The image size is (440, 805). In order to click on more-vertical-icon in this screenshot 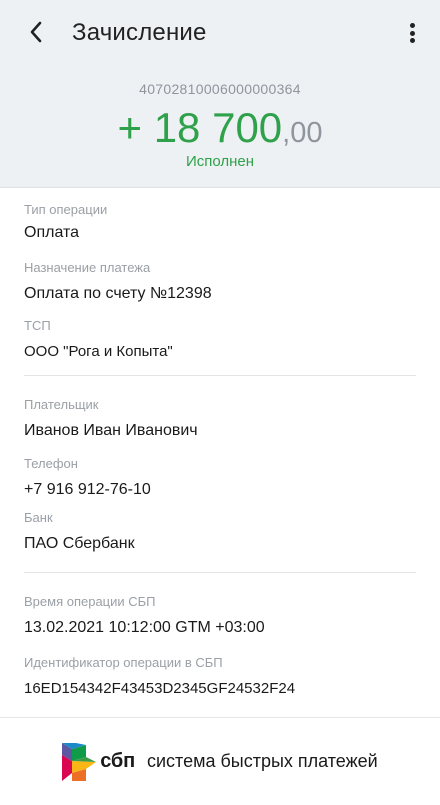, I will do `click(412, 25)`.